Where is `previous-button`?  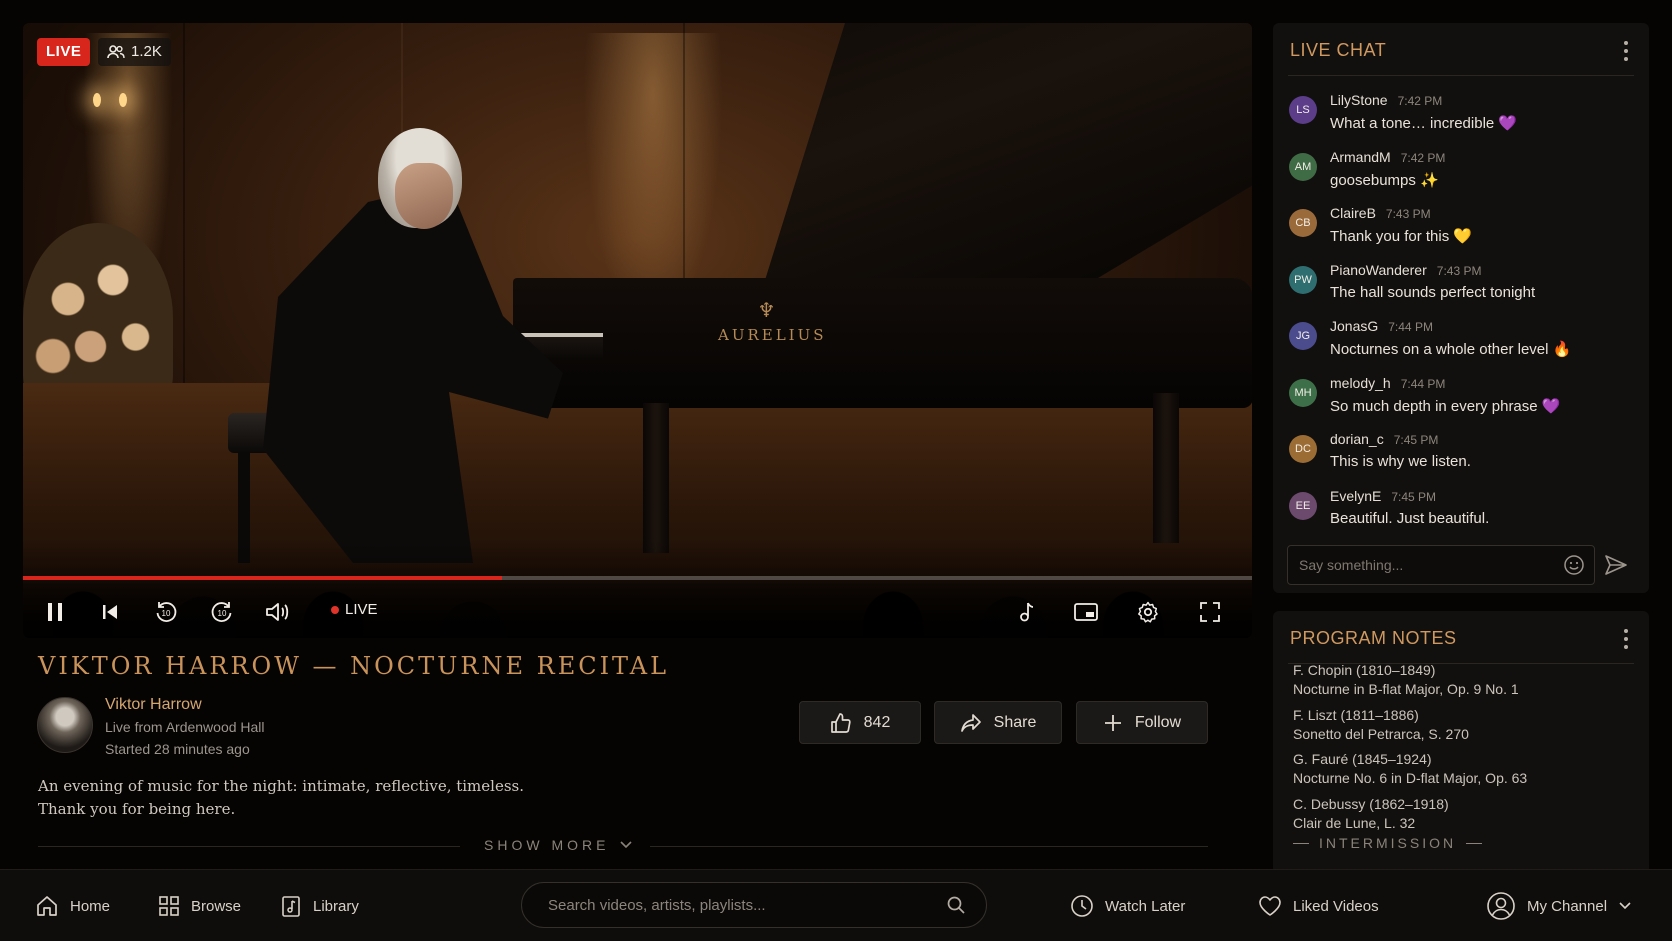 previous-button is located at coordinates (110, 612).